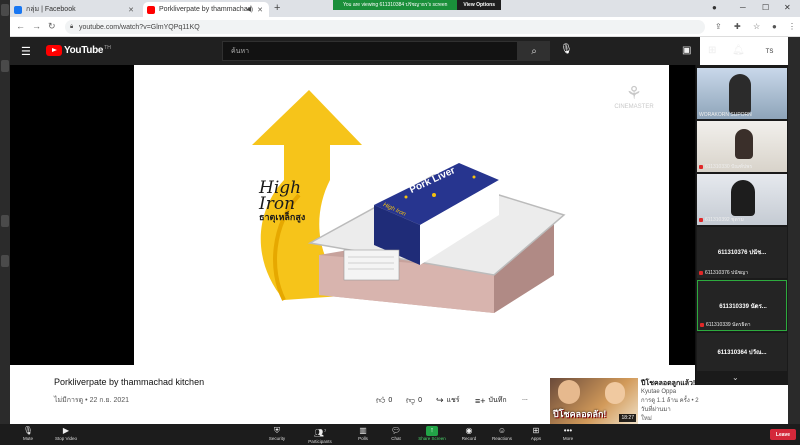  Describe the element at coordinates (363, 438) in the screenshot. I see `toolbar-label: Polls` at that location.